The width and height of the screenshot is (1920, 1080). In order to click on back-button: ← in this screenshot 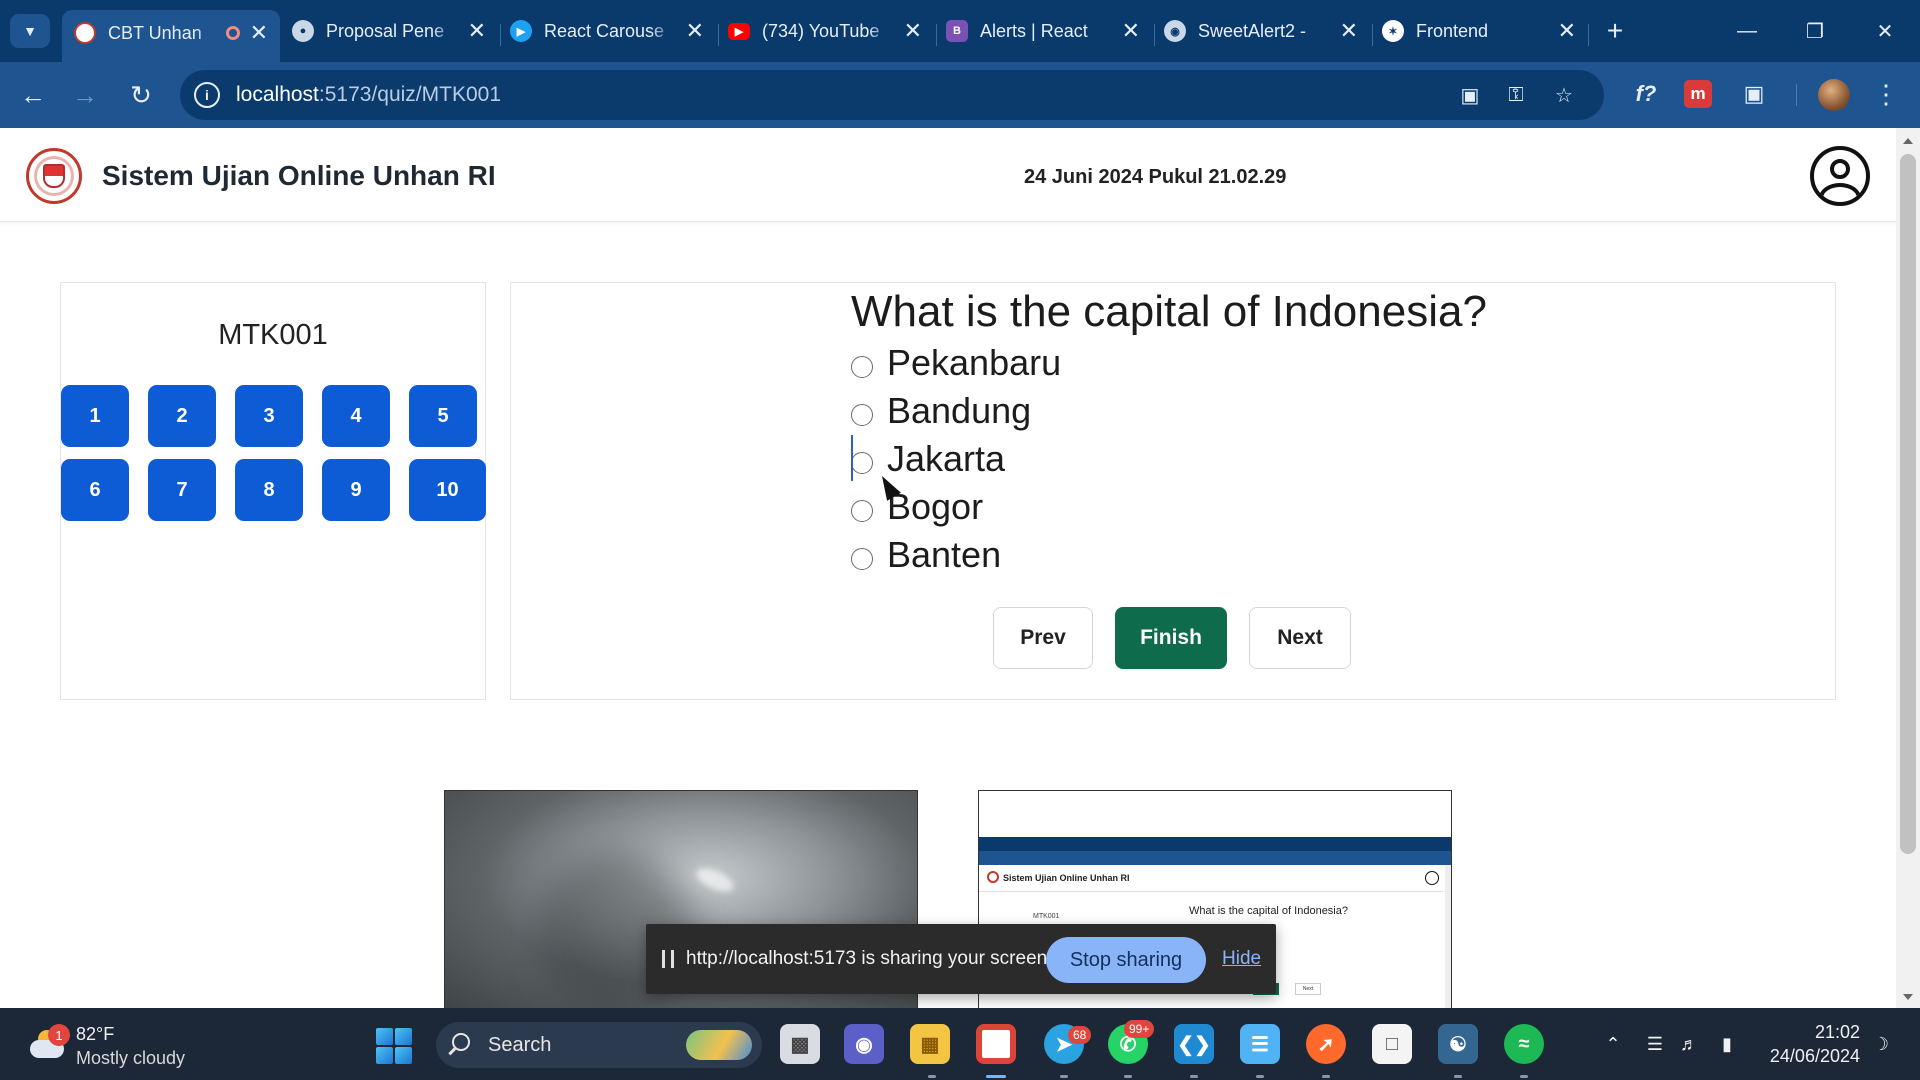, I will do `click(33, 95)`.